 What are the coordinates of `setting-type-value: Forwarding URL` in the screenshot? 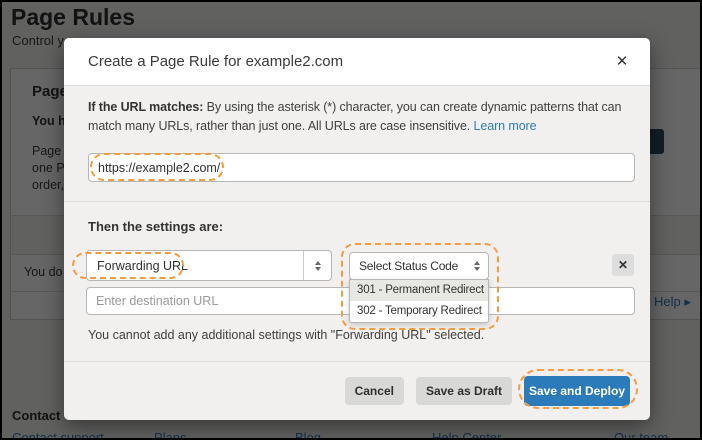 It's located at (143, 265).